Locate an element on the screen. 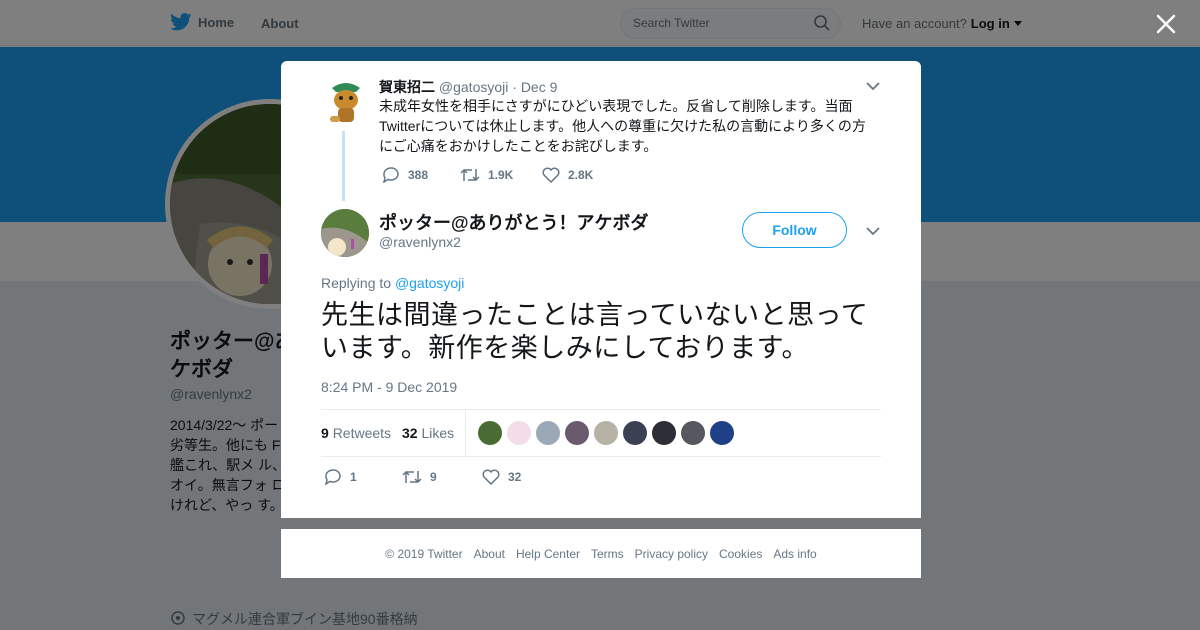  reply-button: 388 is located at coordinates (421, 175).